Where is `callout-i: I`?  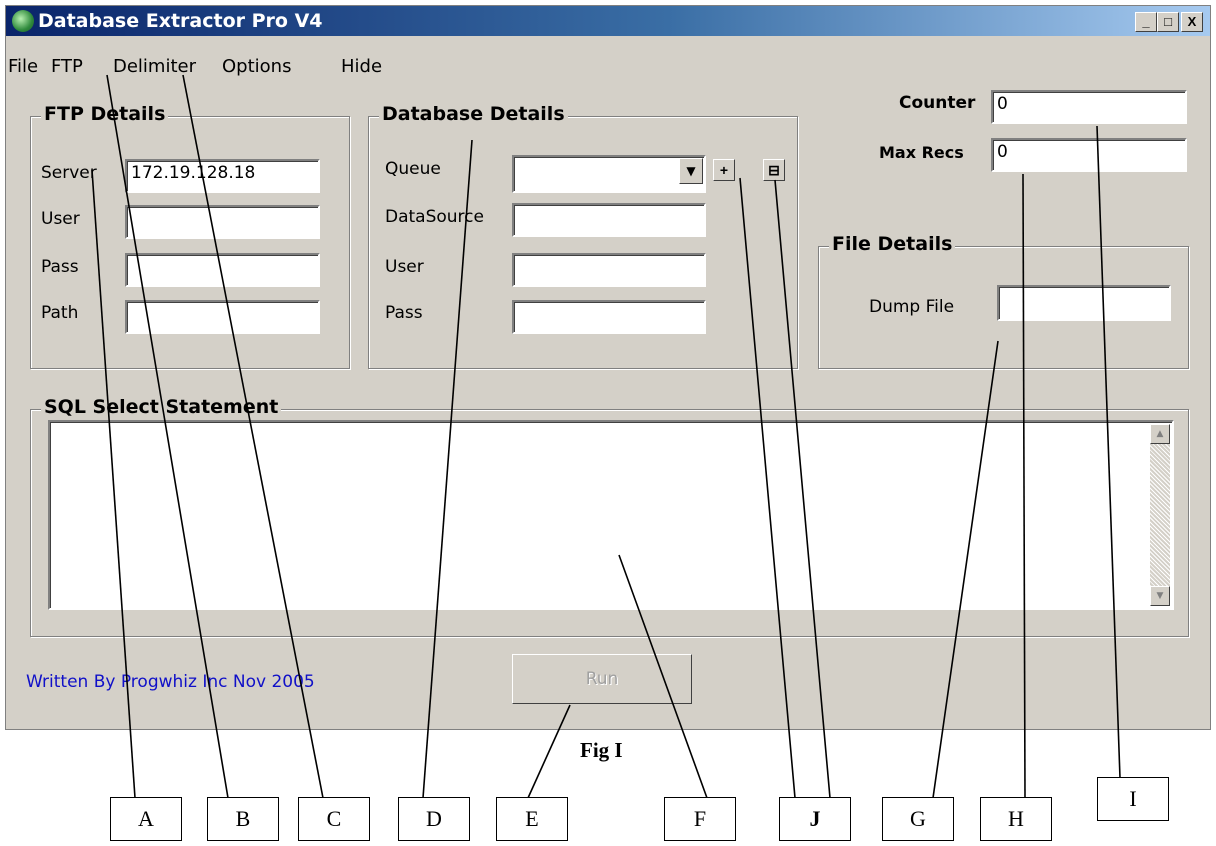 callout-i: I is located at coordinates (1133, 799).